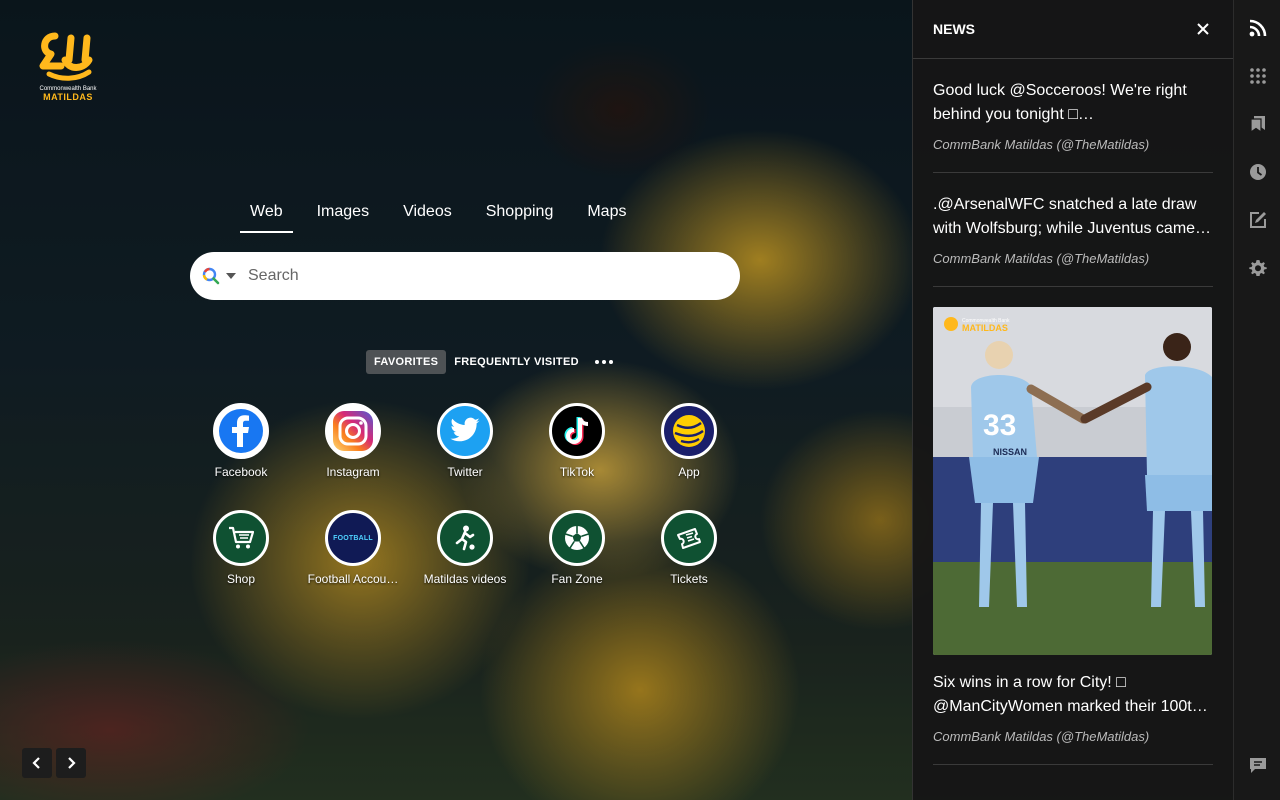 This screenshot has height=800, width=1280. Describe the element at coordinates (1258, 220) in the screenshot. I see `notes-icon` at that location.